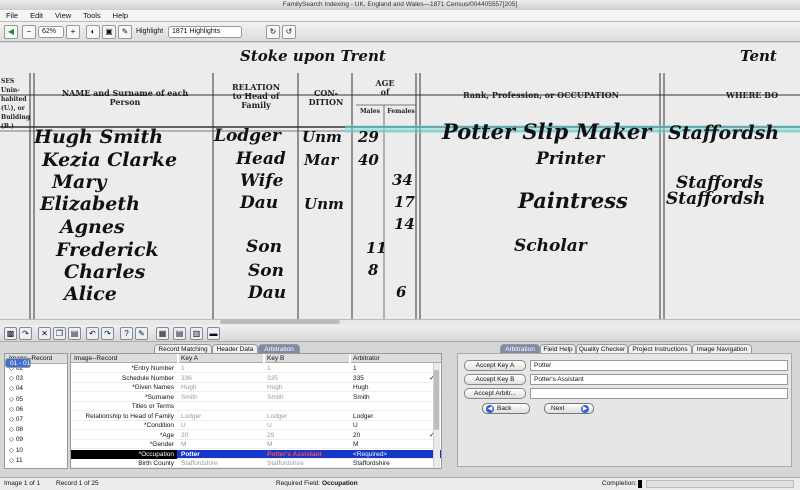  I want to click on record-item: ◇ 06, so click(36, 410).